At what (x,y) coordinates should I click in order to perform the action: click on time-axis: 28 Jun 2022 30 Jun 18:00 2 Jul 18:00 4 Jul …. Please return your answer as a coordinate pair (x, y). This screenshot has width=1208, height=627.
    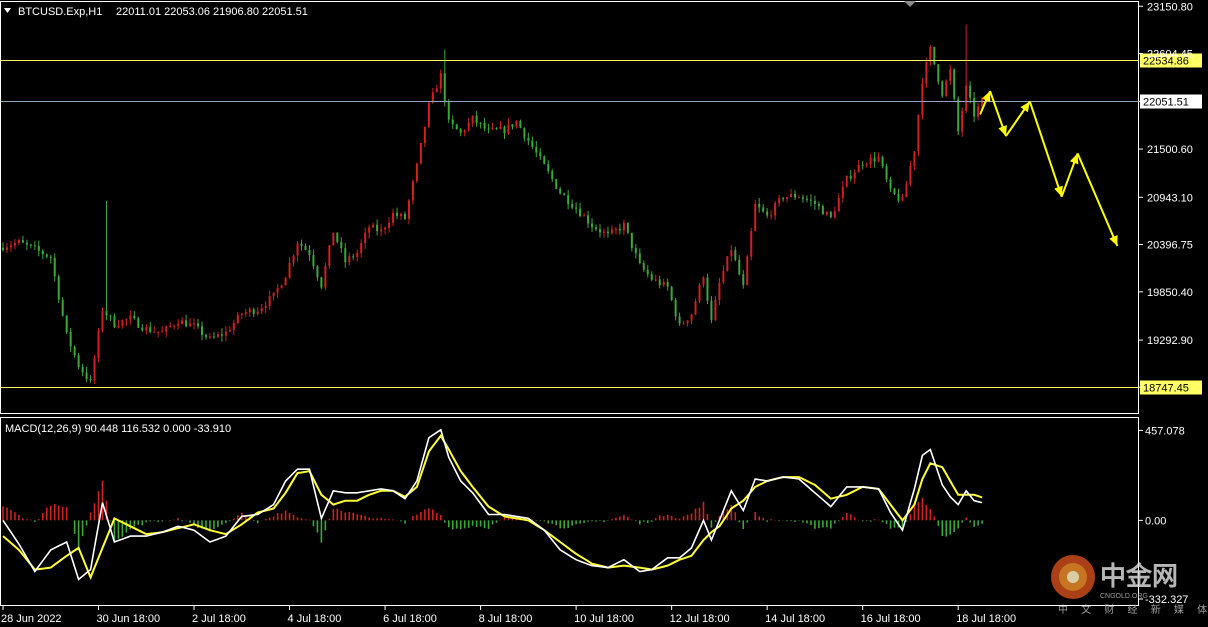
    Looking at the image, I should click on (508, 615).